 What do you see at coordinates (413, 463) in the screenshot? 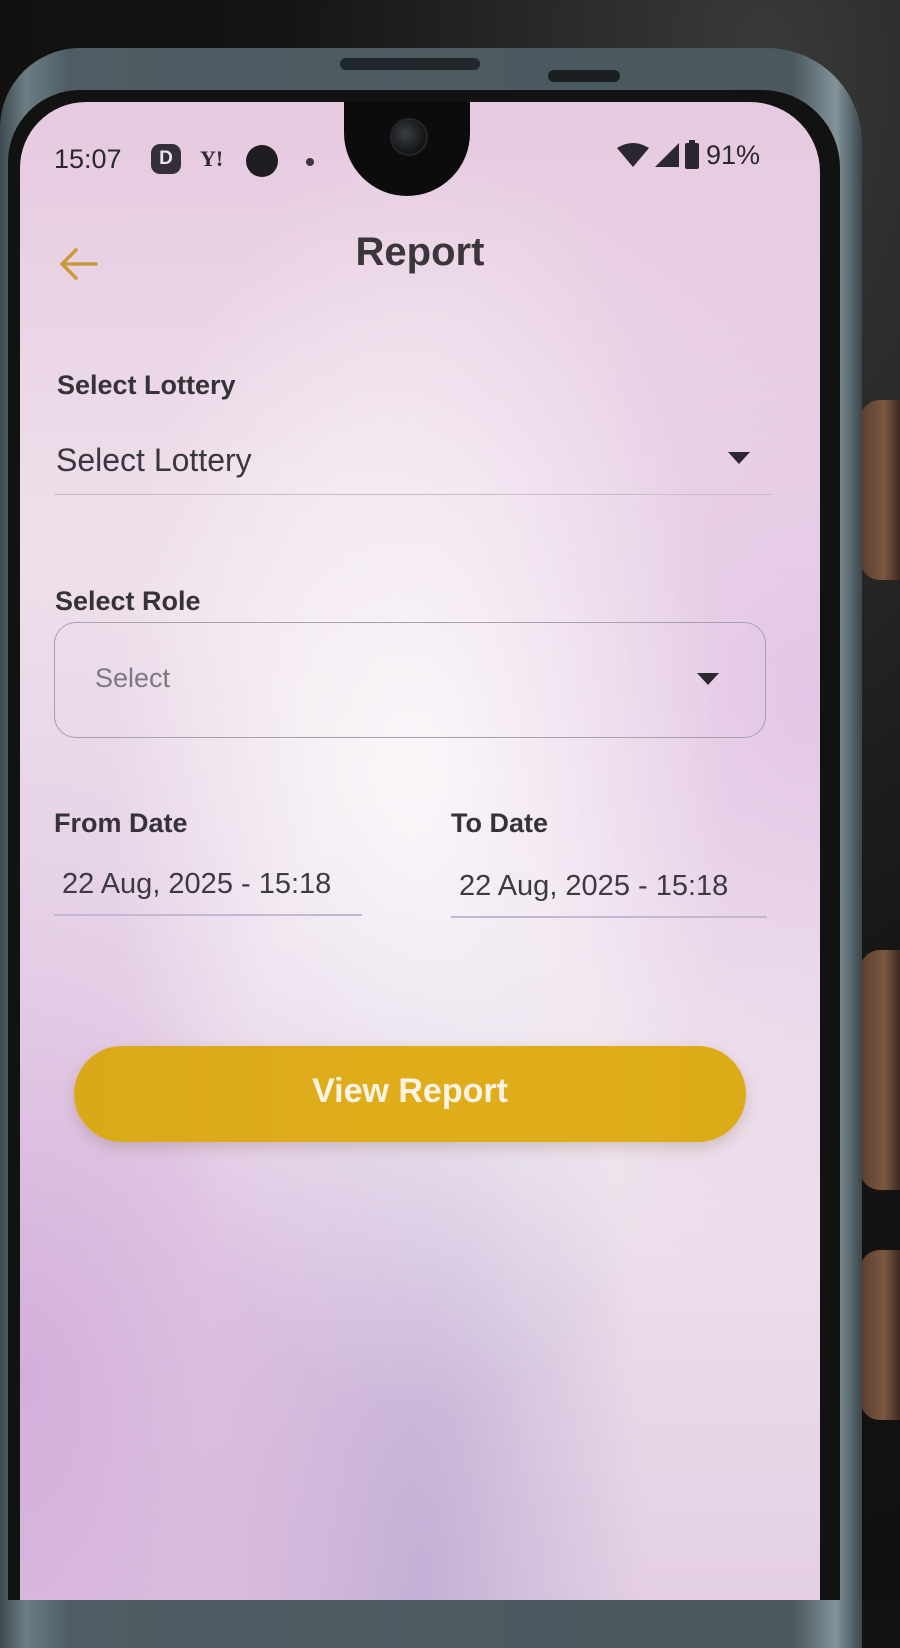
I see `lottery-dropdown: Select Lottery` at bounding box center [413, 463].